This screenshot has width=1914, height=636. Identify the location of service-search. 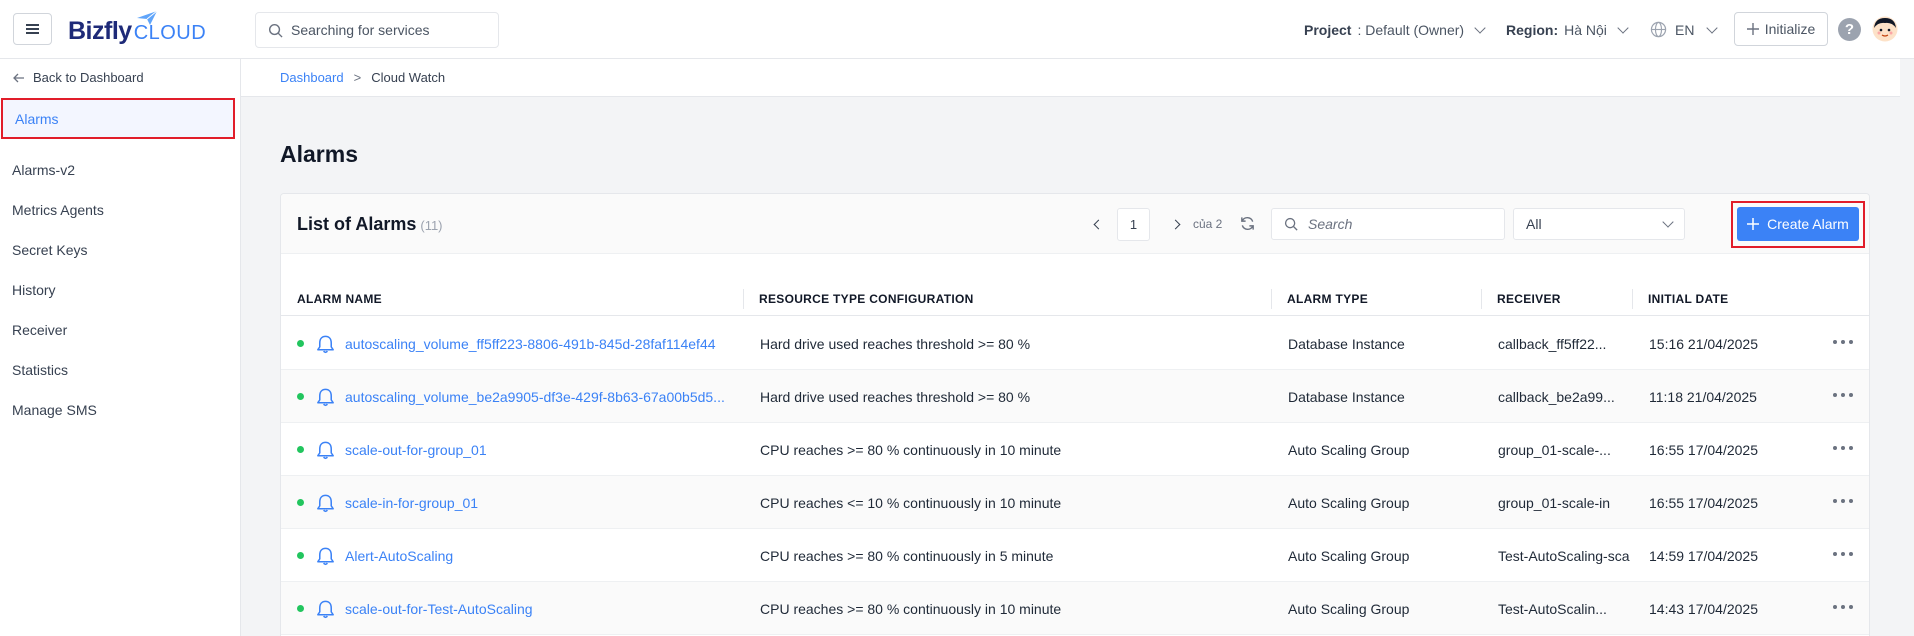
(377, 30).